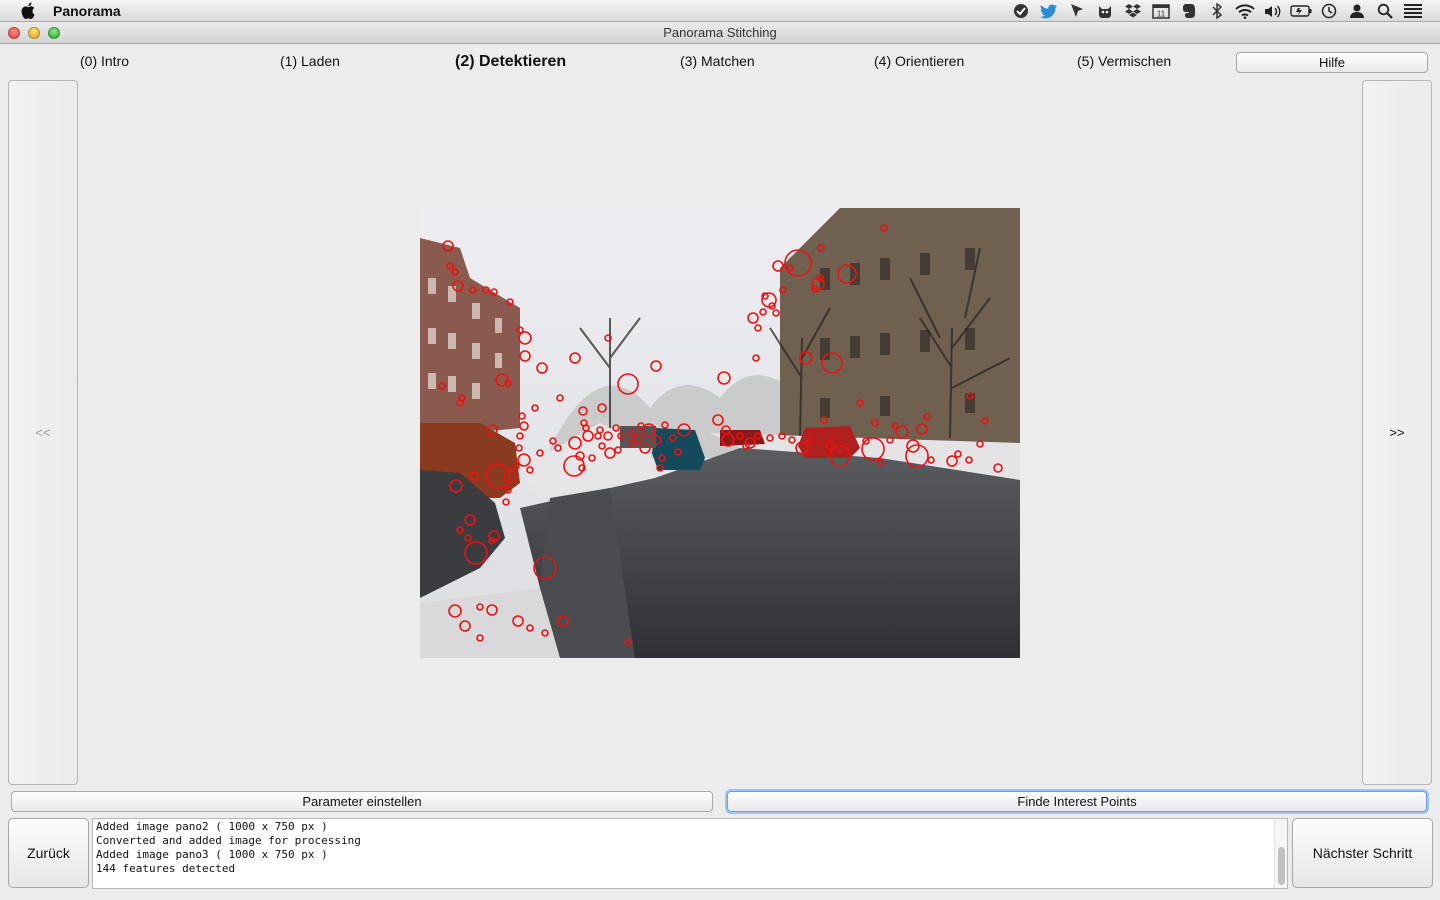 The height and width of the screenshot is (900, 1440). I want to click on log-line: Added image pano3 ( 1000 x 750 px ), so click(212, 854).